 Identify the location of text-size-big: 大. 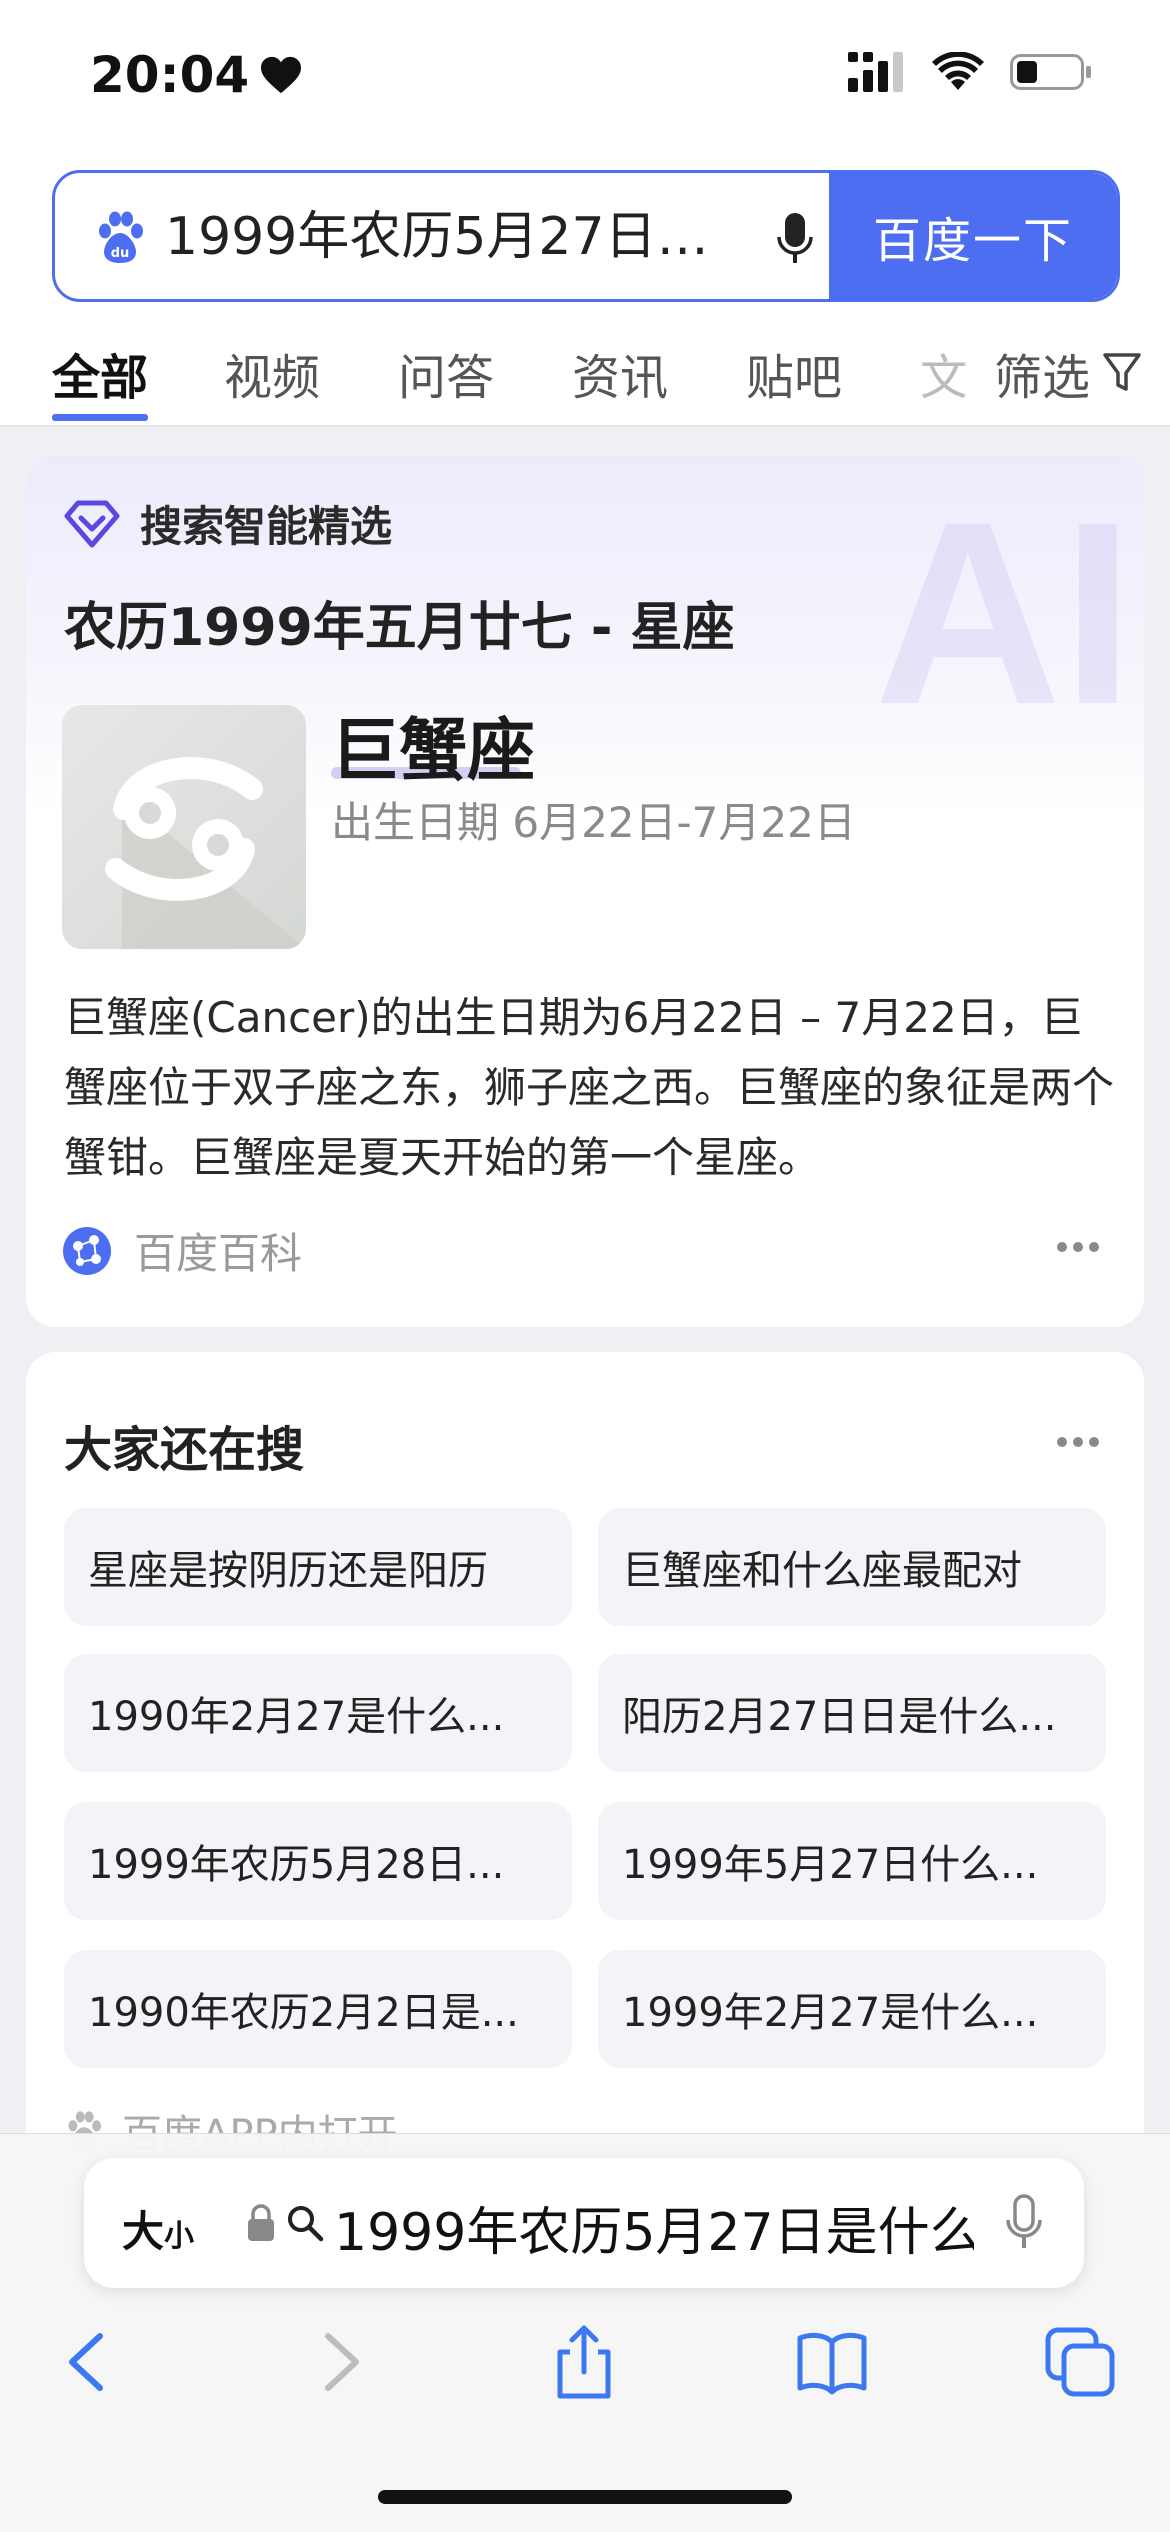
(143, 2231).